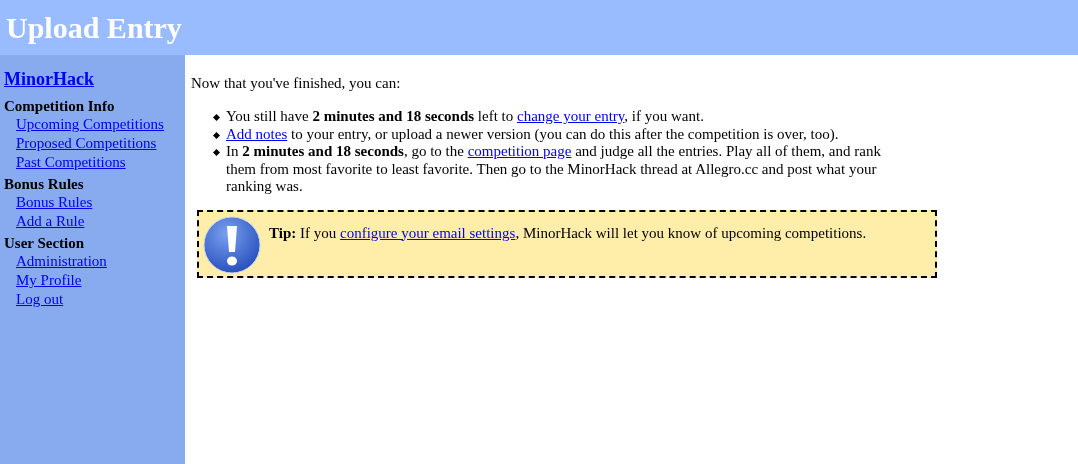 Image resolution: width=1078 pixels, height=464 pixels. Describe the element at coordinates (60, 106) in the screenshot. I see `section-heading: Competition Info` at that location.